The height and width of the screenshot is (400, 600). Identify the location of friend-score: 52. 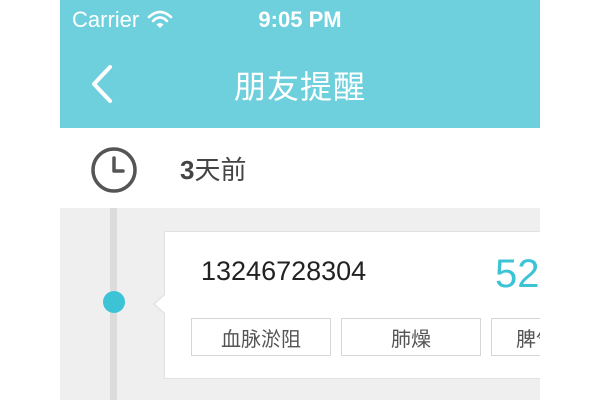
(517, 274).